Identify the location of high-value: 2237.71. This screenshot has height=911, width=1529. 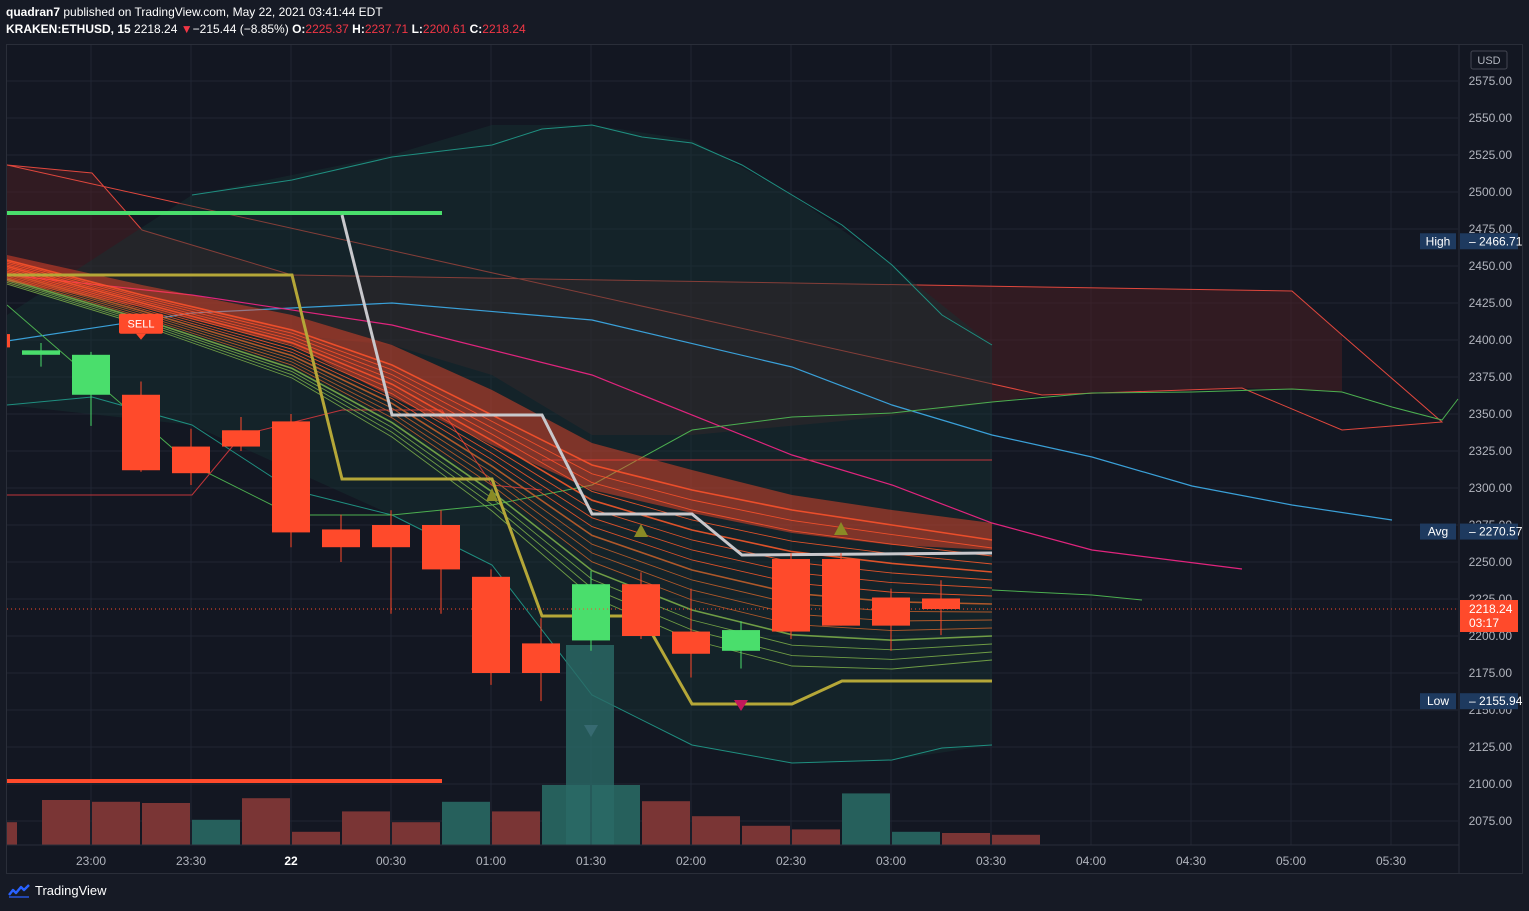
(386, 29).